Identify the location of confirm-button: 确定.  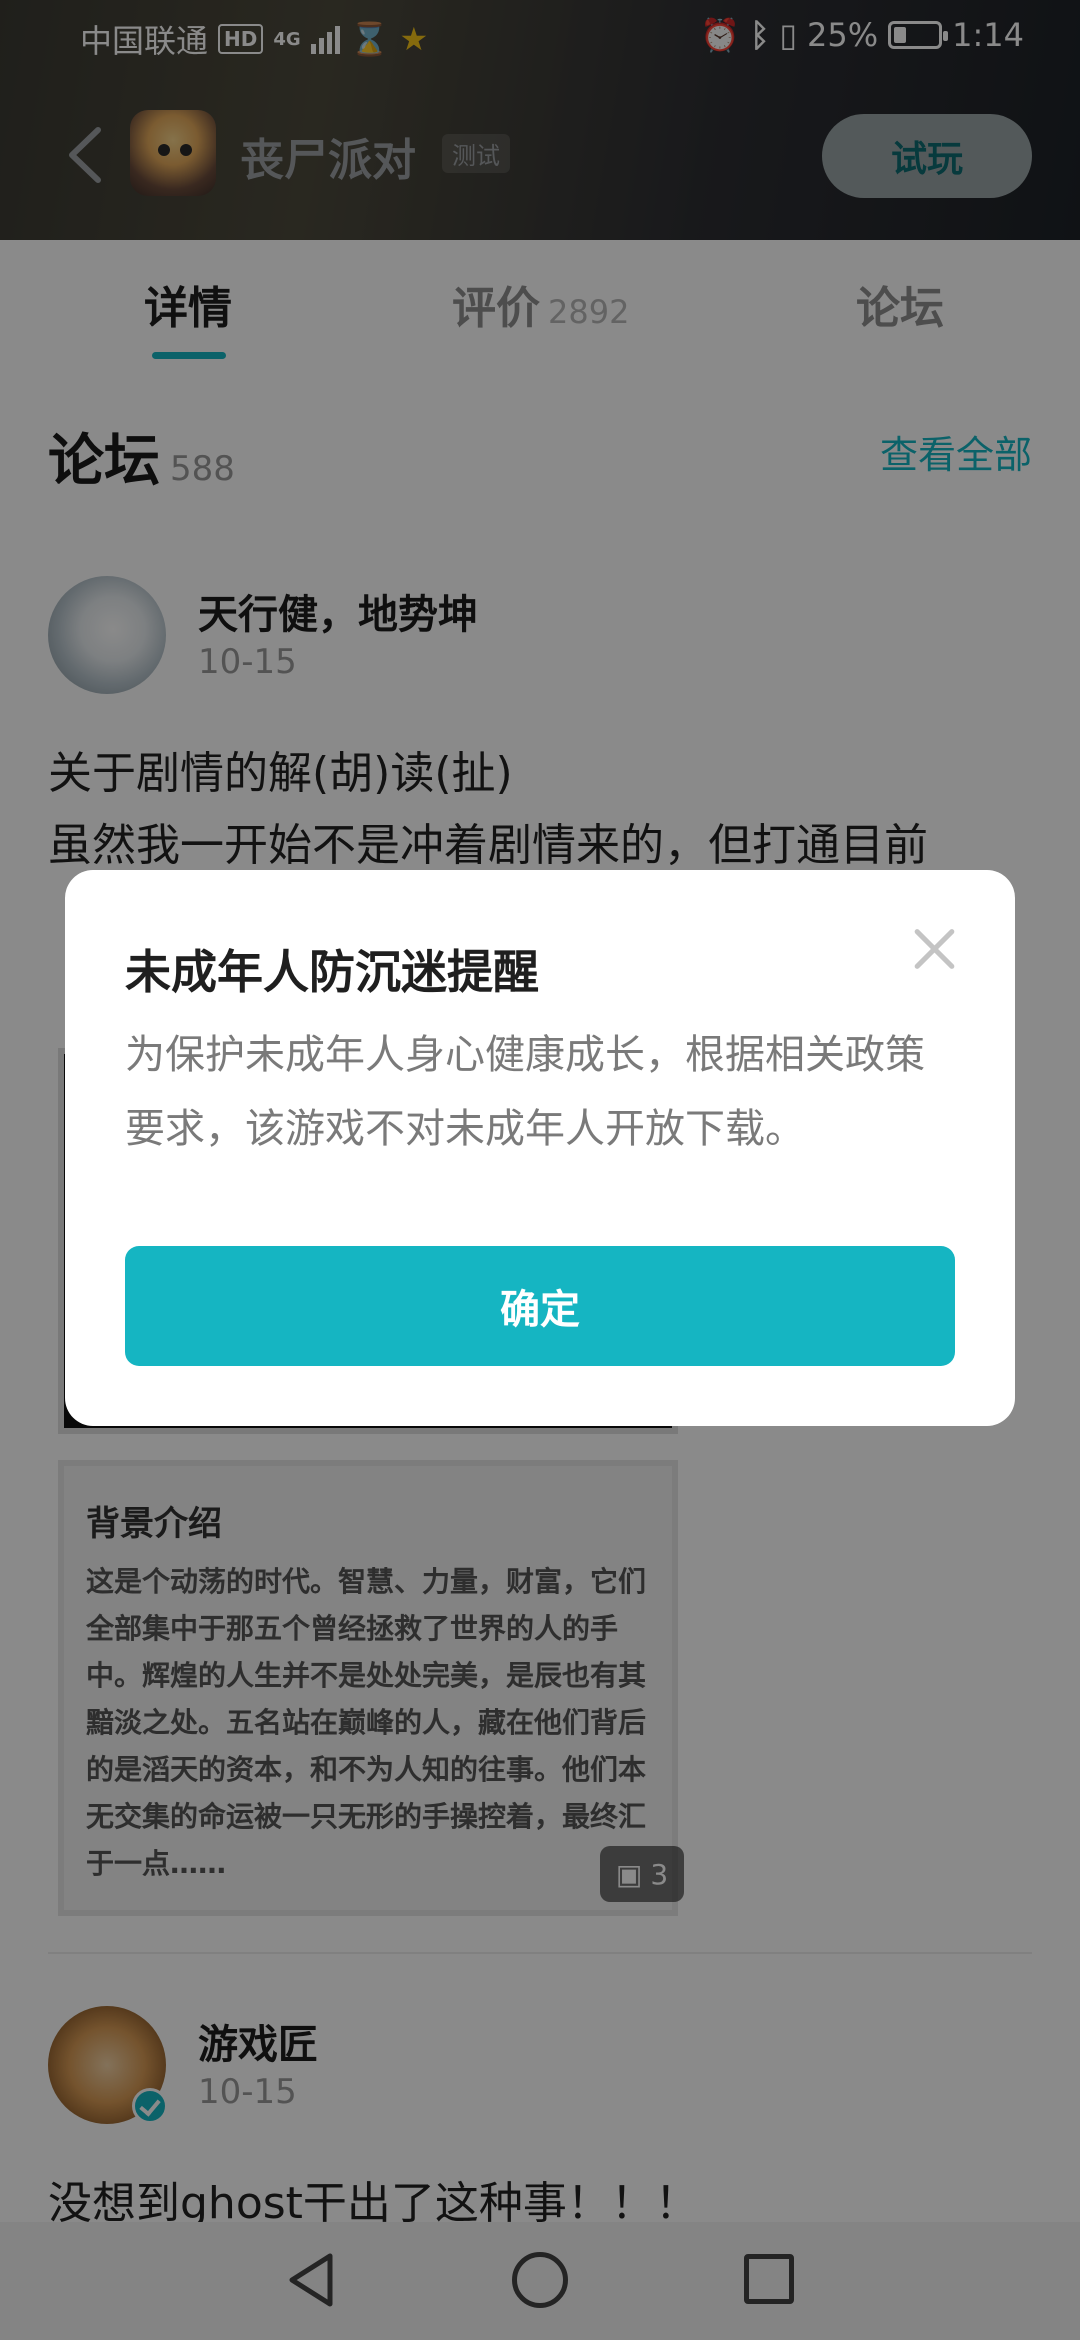
(540, 1306).